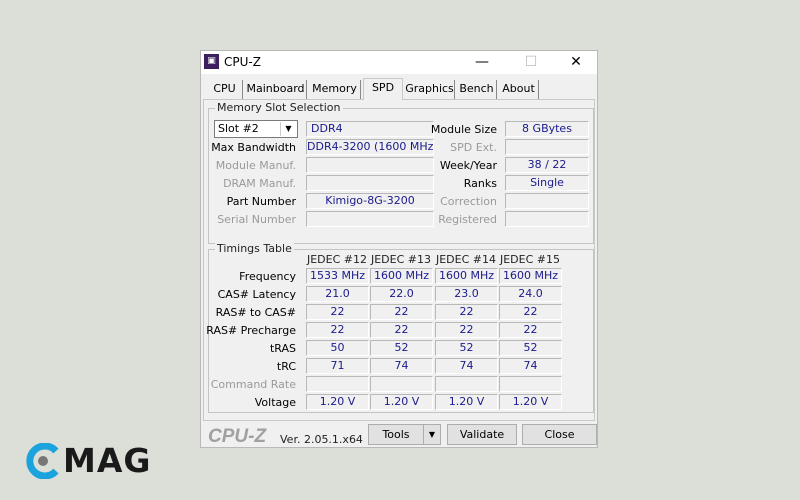  Describe the element at coordinates (256, 219) in the screenshot. I see `serial-number-label: Serial Number` at that location.